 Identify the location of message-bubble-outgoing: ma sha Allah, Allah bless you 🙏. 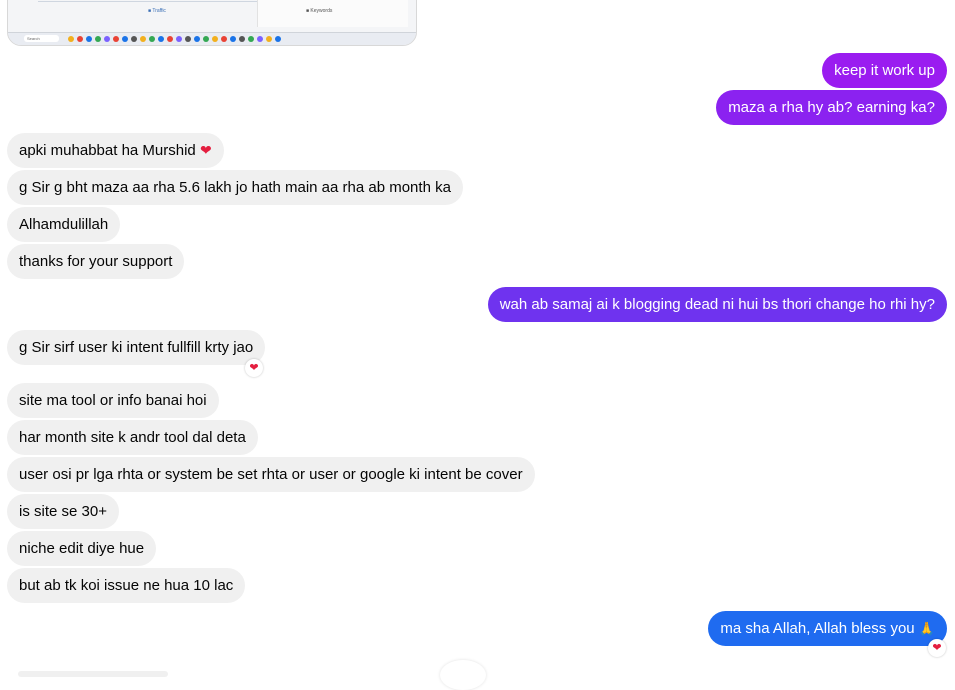
(827, 628).